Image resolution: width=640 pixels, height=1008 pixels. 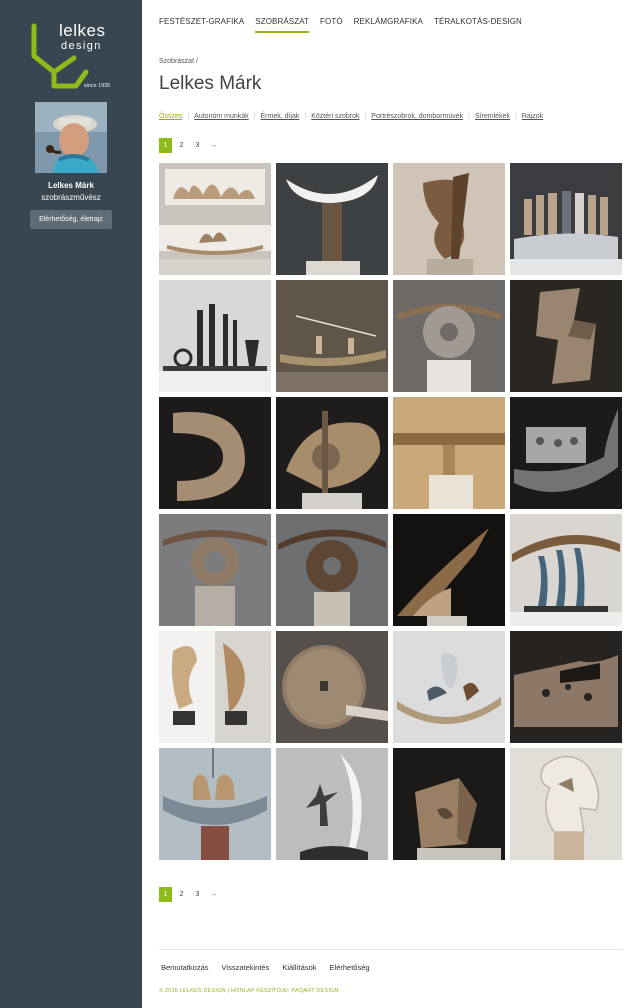 What do you see at coordinates (449, 453) in the screenshot?
I see `beam-sculpture-thumbnail` at bounding box center [449, 453].